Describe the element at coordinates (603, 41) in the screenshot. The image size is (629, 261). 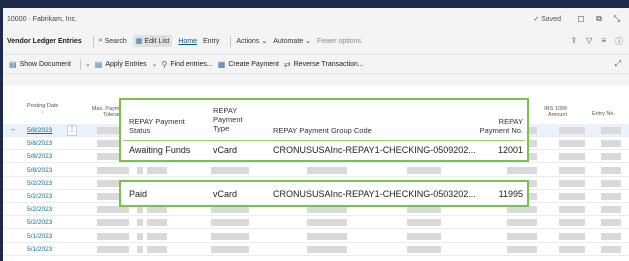
I see `list-view-icon: ≡` at that location.